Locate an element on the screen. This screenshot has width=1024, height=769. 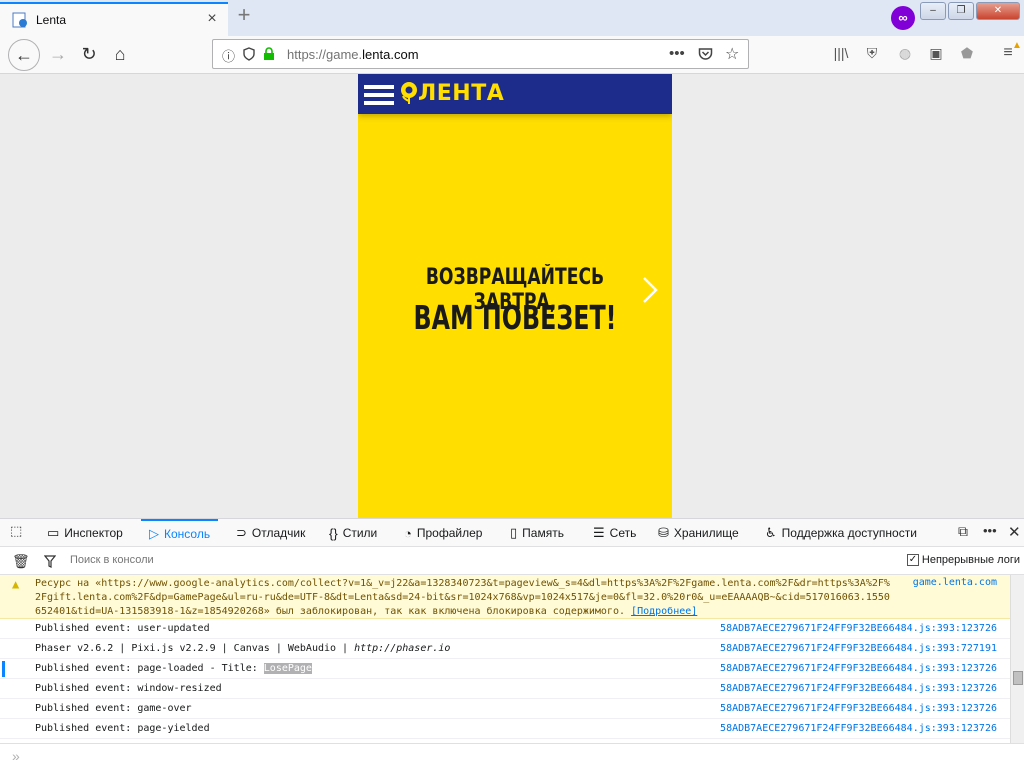
persist-logs-toggle: ✓ Непрерывные логи is located at coordinates (963, 560).